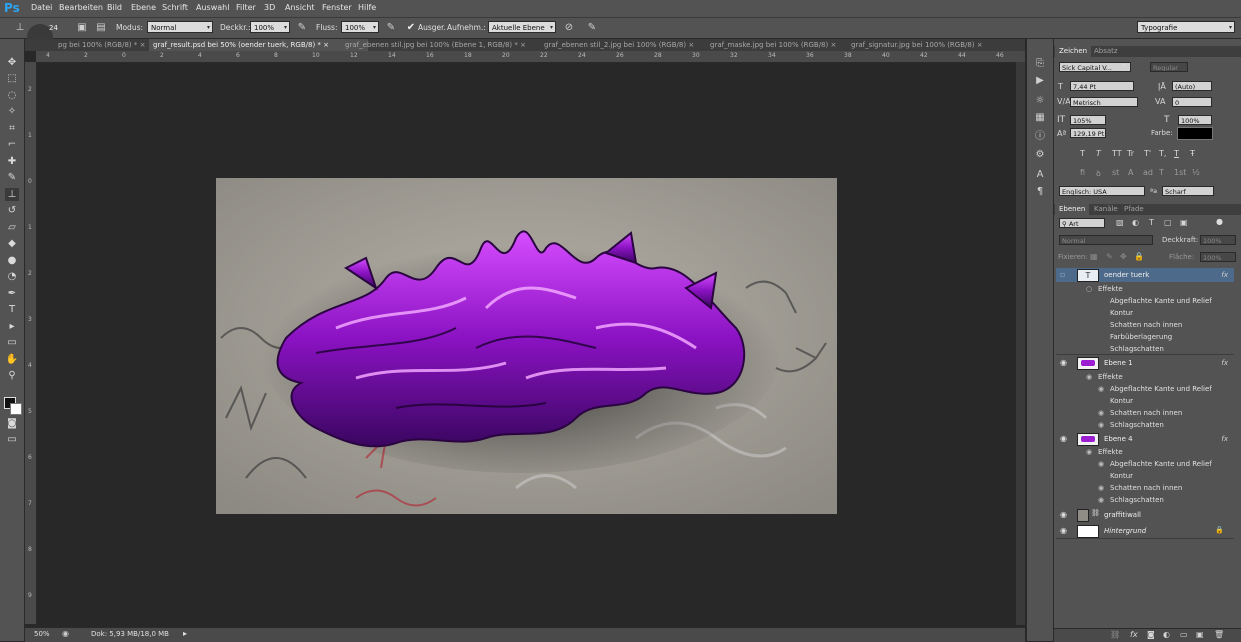 The height and width of the screenshot is (642, 1241). Describe the element at coordinates (41, 7) in the screenshot. I see `menu-datei: Datei` at that location.